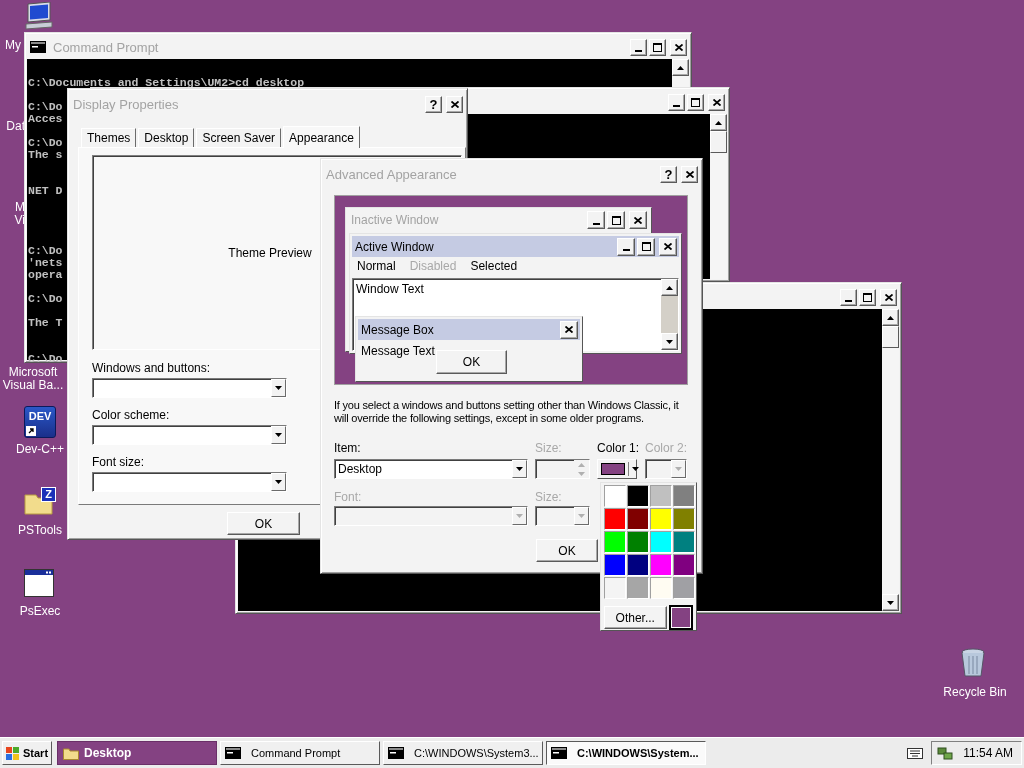 The image size is (1024, 768). I want to click on tab: Appearance, so click(321, 137).